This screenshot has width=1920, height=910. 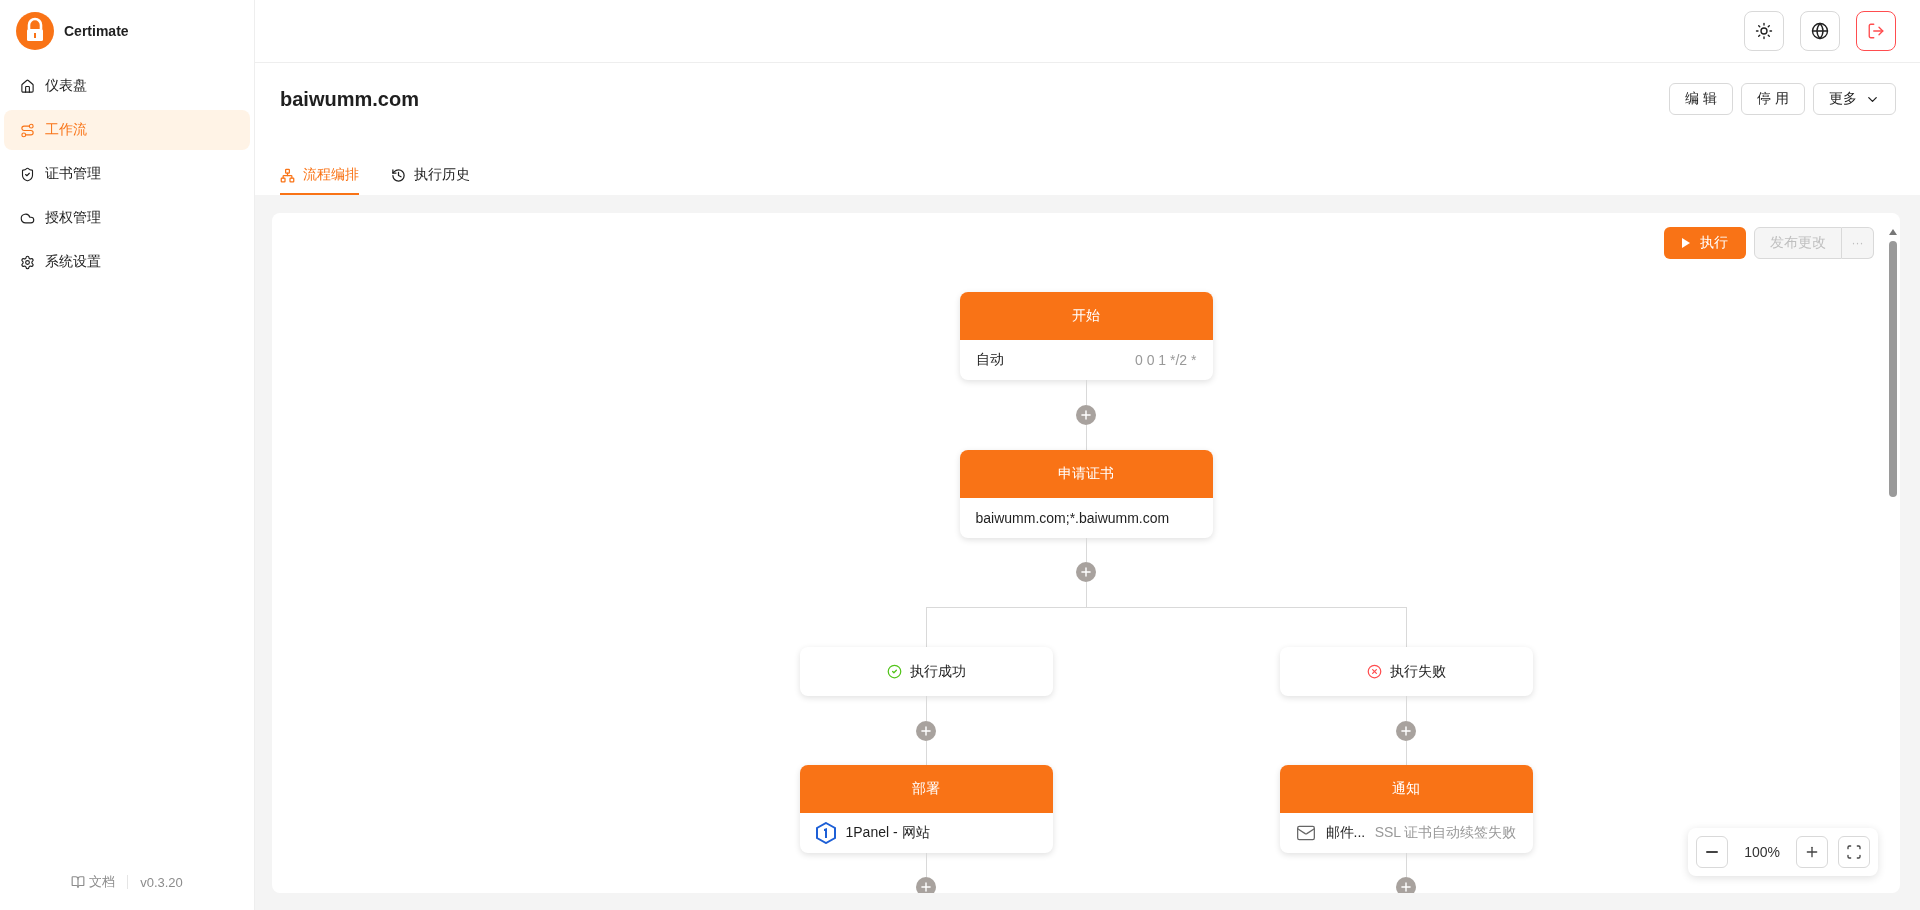 I want to click on shield-check-icon, so click(x=27, y=174).